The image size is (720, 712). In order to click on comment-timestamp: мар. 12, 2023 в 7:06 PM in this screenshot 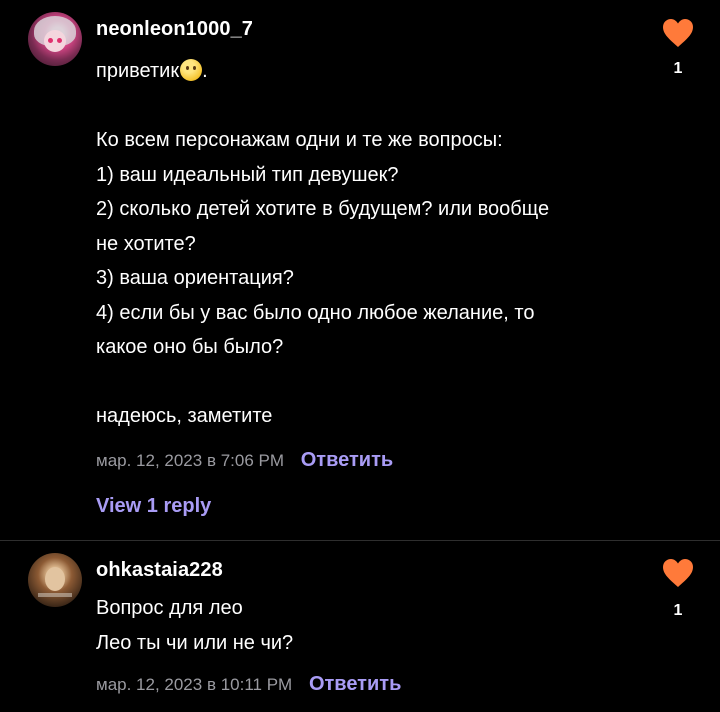, I will do `click(190, 460)`.